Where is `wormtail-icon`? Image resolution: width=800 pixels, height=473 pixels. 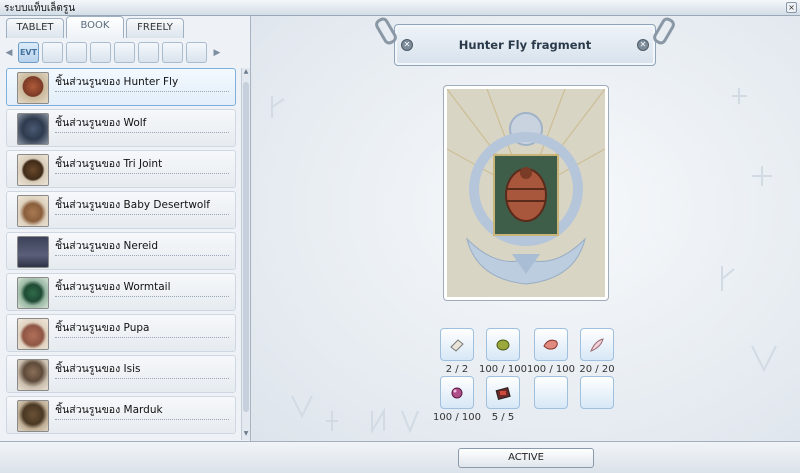 wormtail-icon is located at coordinates (33, 293).